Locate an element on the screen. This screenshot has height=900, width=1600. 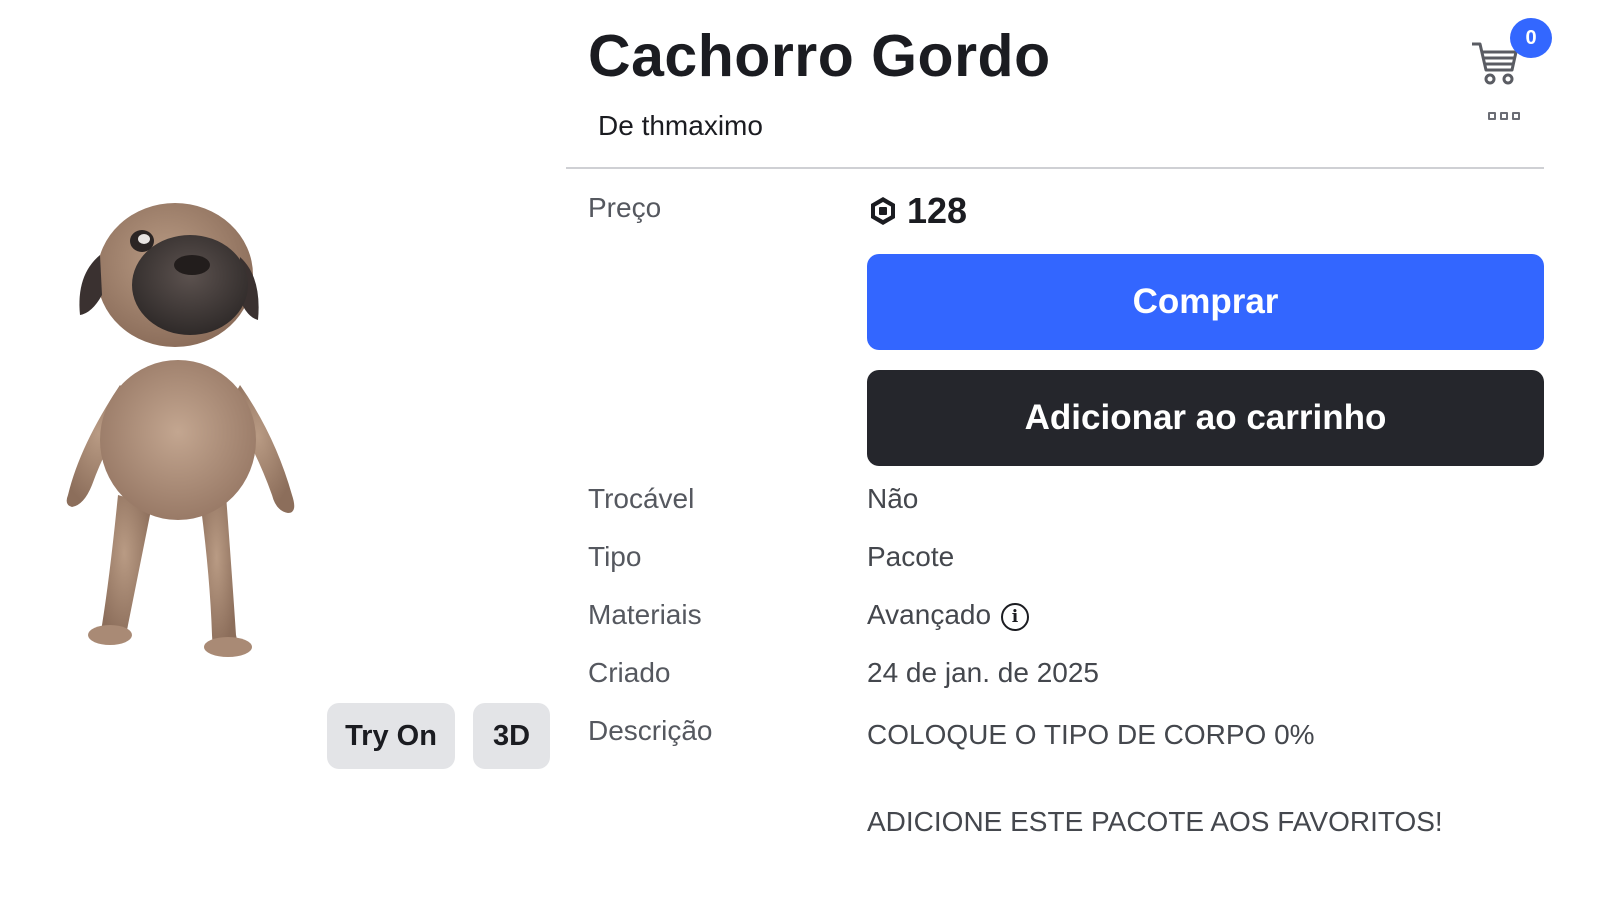
tradable-label: Trocável is located at coordinates (641, 498).